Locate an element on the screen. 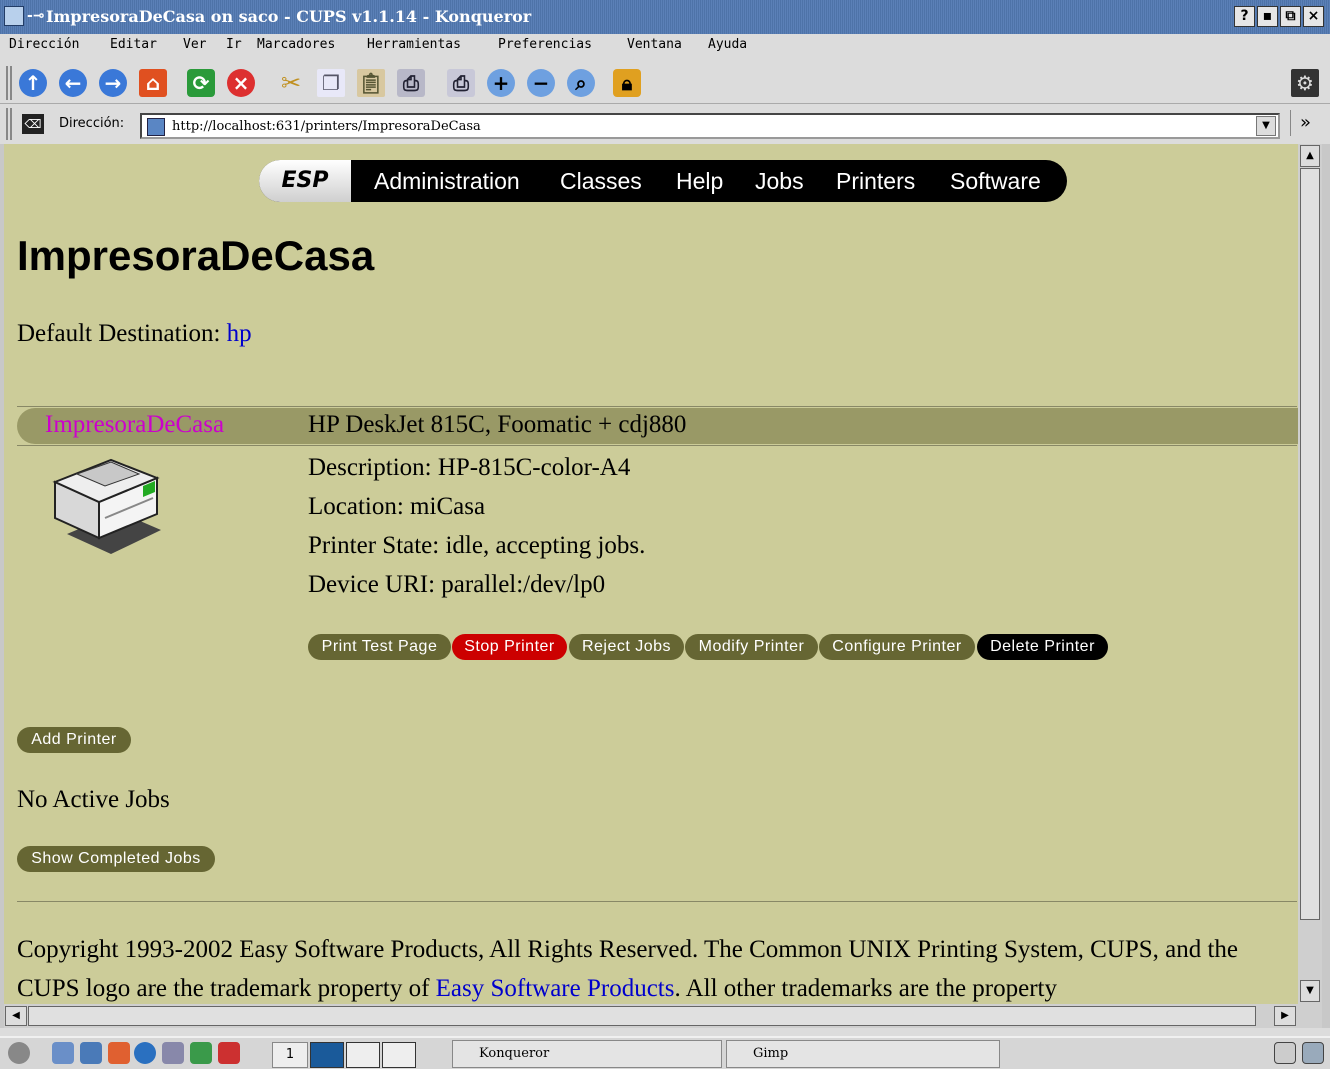 This screenshot has width=1330, height=1069. editor-icon is located at coordinates (201, 1053).